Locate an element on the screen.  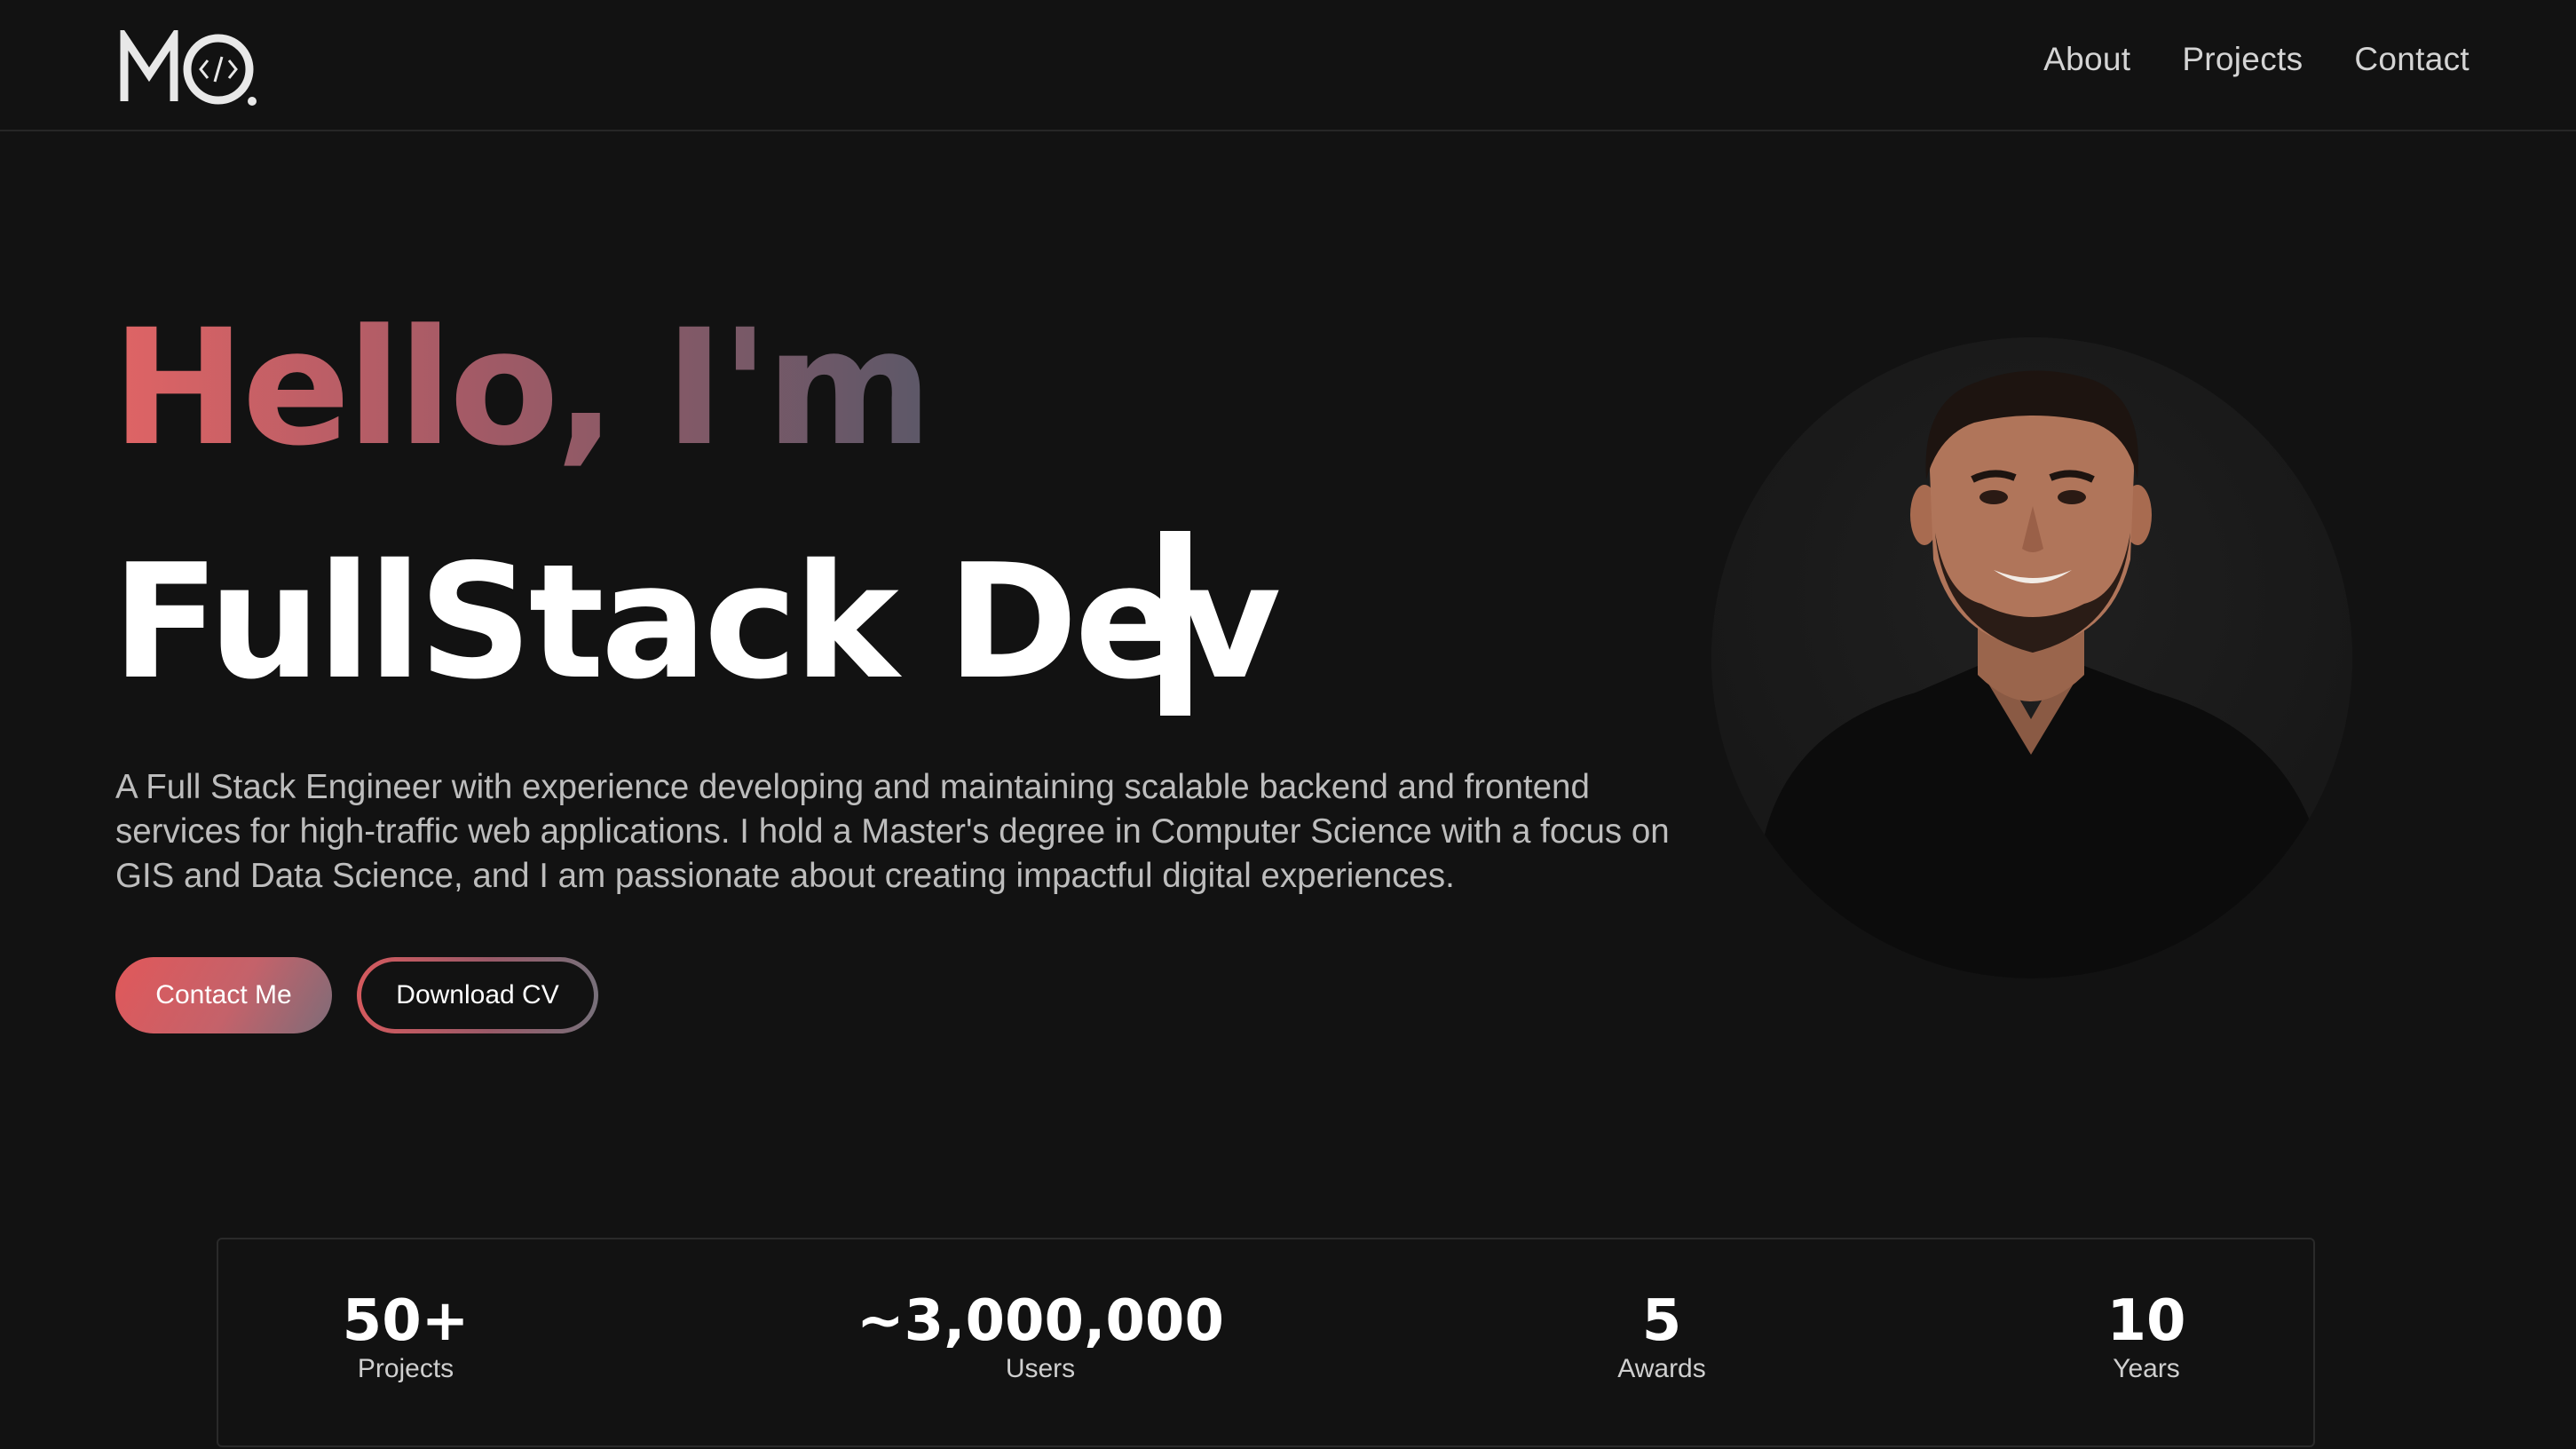
contact-me-button: Contact Me is located at coordinates (223, 995).